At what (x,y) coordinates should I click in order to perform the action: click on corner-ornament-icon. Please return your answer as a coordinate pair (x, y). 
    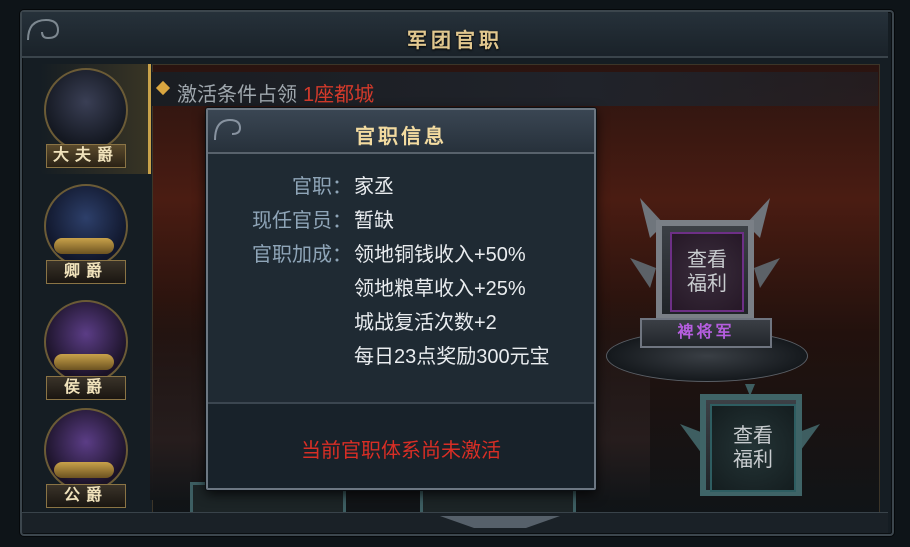
    Looking at the image, I should click on (43, 29).